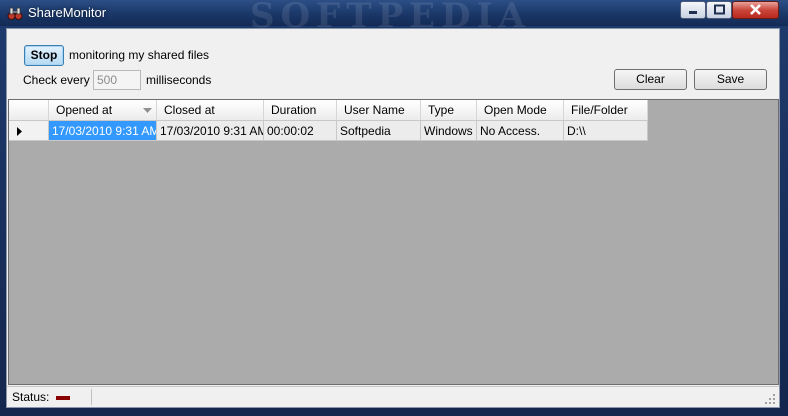 The height and width of the screenshot is (416, 788). I want to click on column-header-opened-at: Opened at, so click(103, 110).